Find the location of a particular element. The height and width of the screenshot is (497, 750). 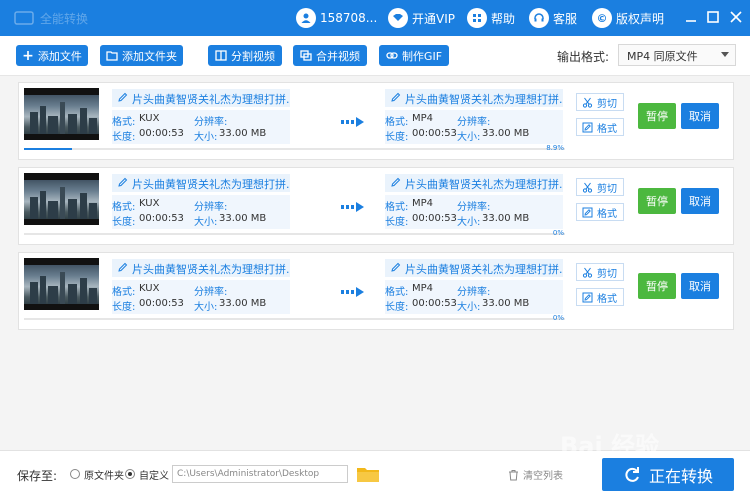

save-to-label: 保存至: is located at coordinates (37, 476).